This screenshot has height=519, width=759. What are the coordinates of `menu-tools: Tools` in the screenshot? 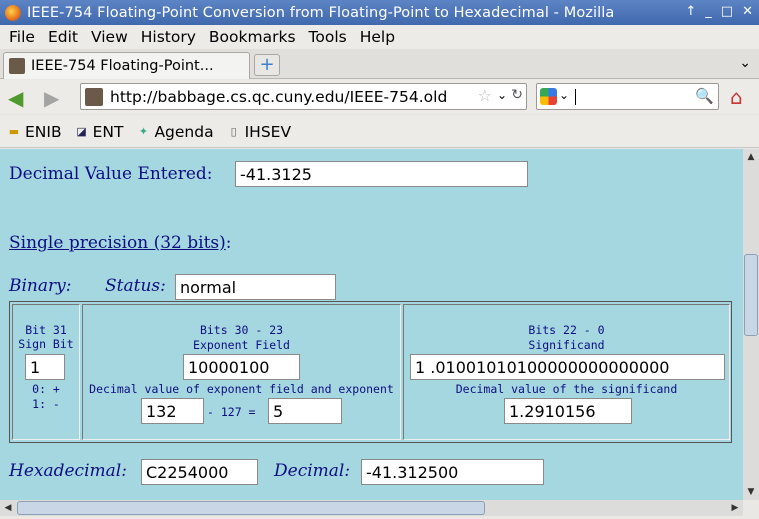 It's located at (328, 37).